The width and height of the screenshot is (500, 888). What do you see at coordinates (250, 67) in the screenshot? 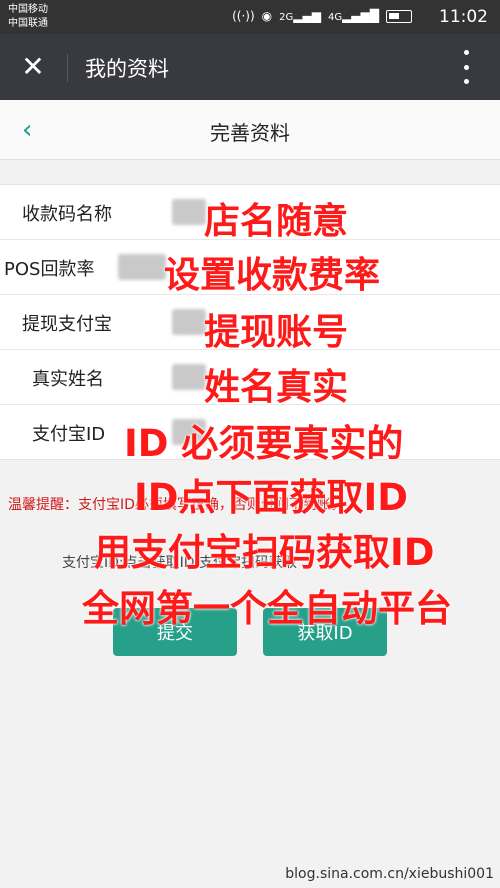
I see `app-title-bar: ✕ 我的资料` at bounding box center [250, 67].